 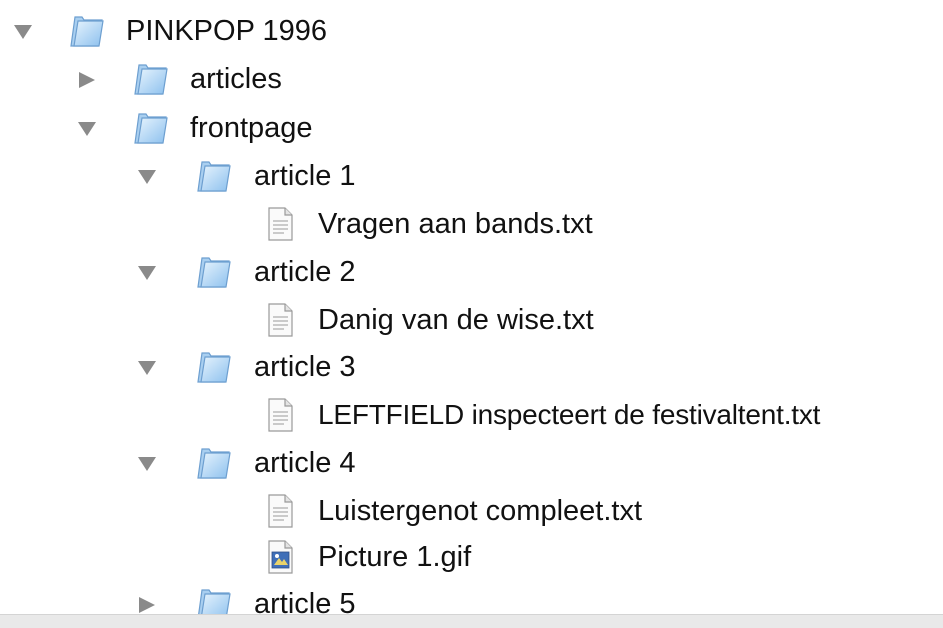 I want to click on image-file-icon, so click(x=280, y=557).